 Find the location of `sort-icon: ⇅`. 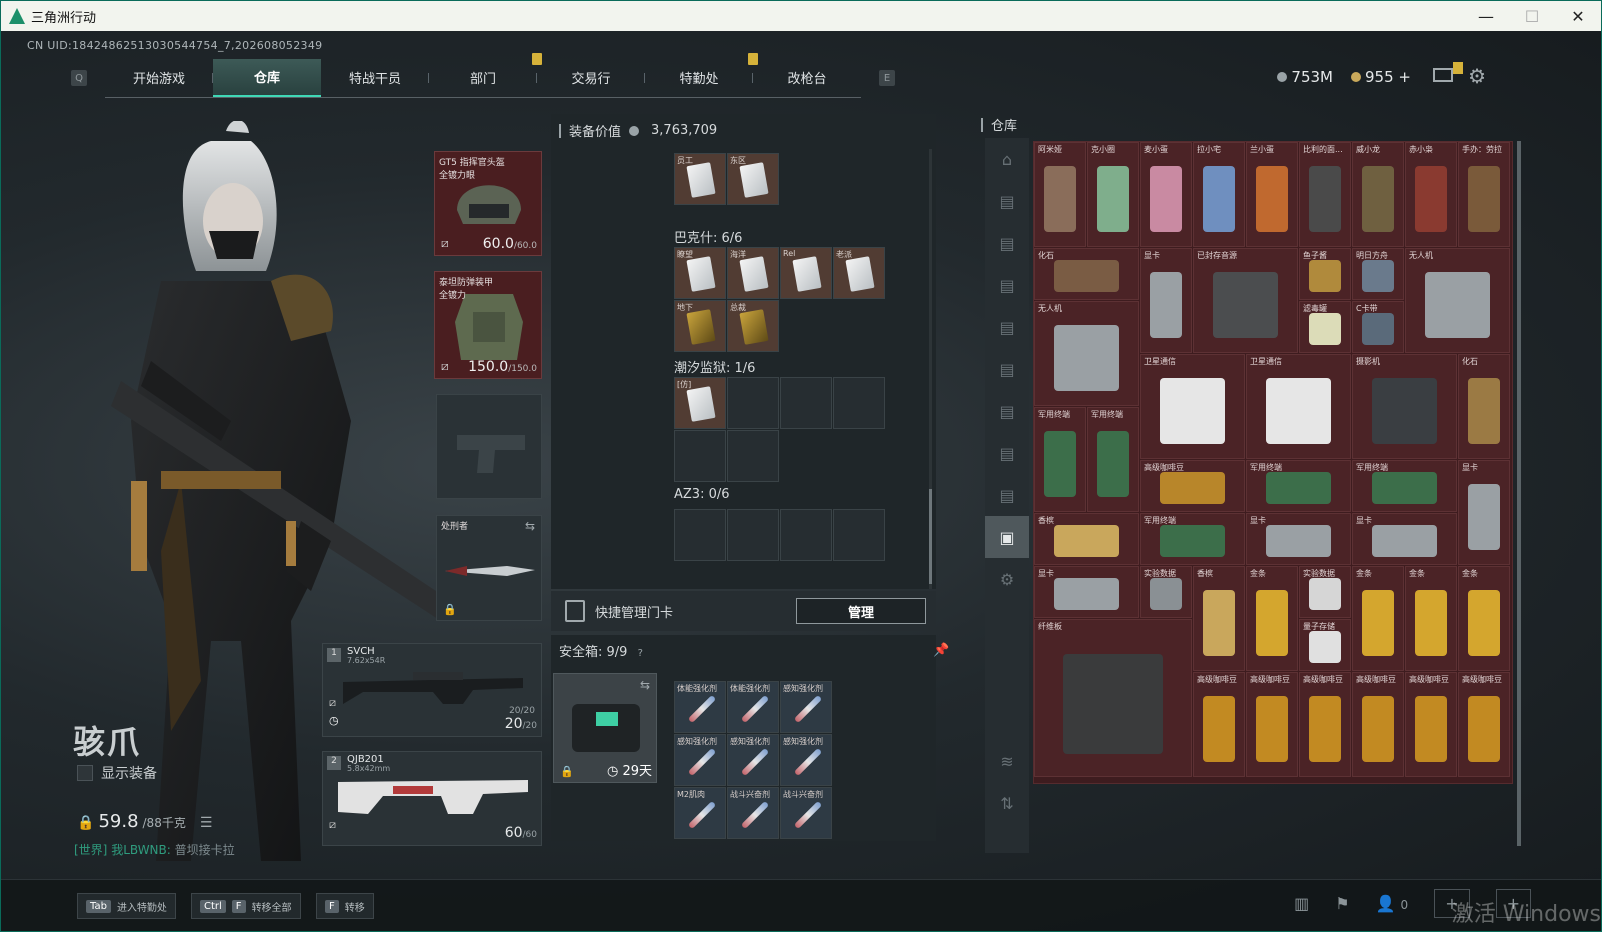

sort-icon: ⇅ is located at coordinates (1007, 803).